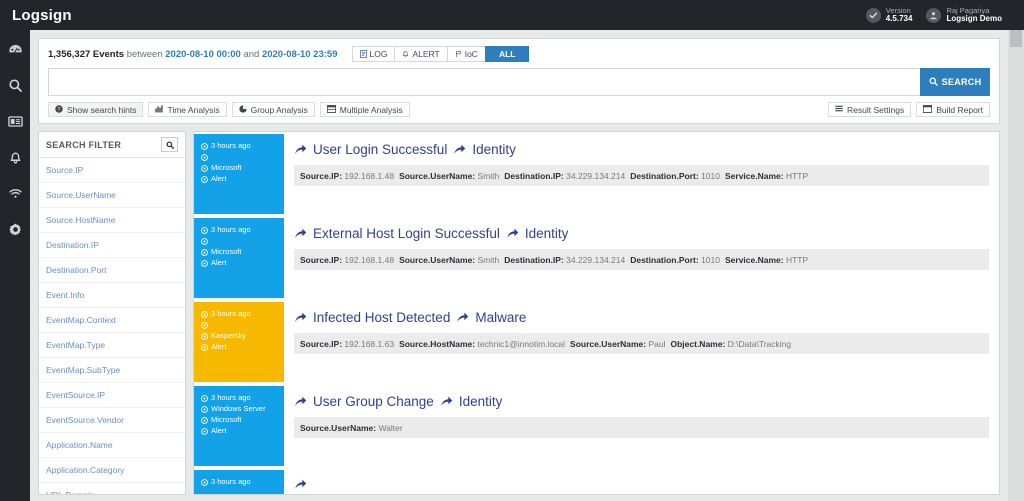 This screenshot has width=1024, height=501. What do you see at coordinates (112, 345) in the screenshot?
I see `filter-item-eventmap-type: EventMap.Type` at bounding box center [112, 345].